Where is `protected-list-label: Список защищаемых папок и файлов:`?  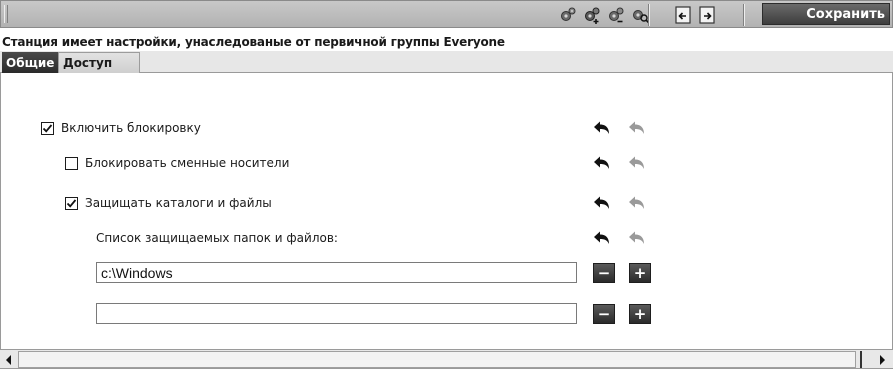 protected-list-label: Список защищаемых папок и файлов: is located at coordinates (217, 238).